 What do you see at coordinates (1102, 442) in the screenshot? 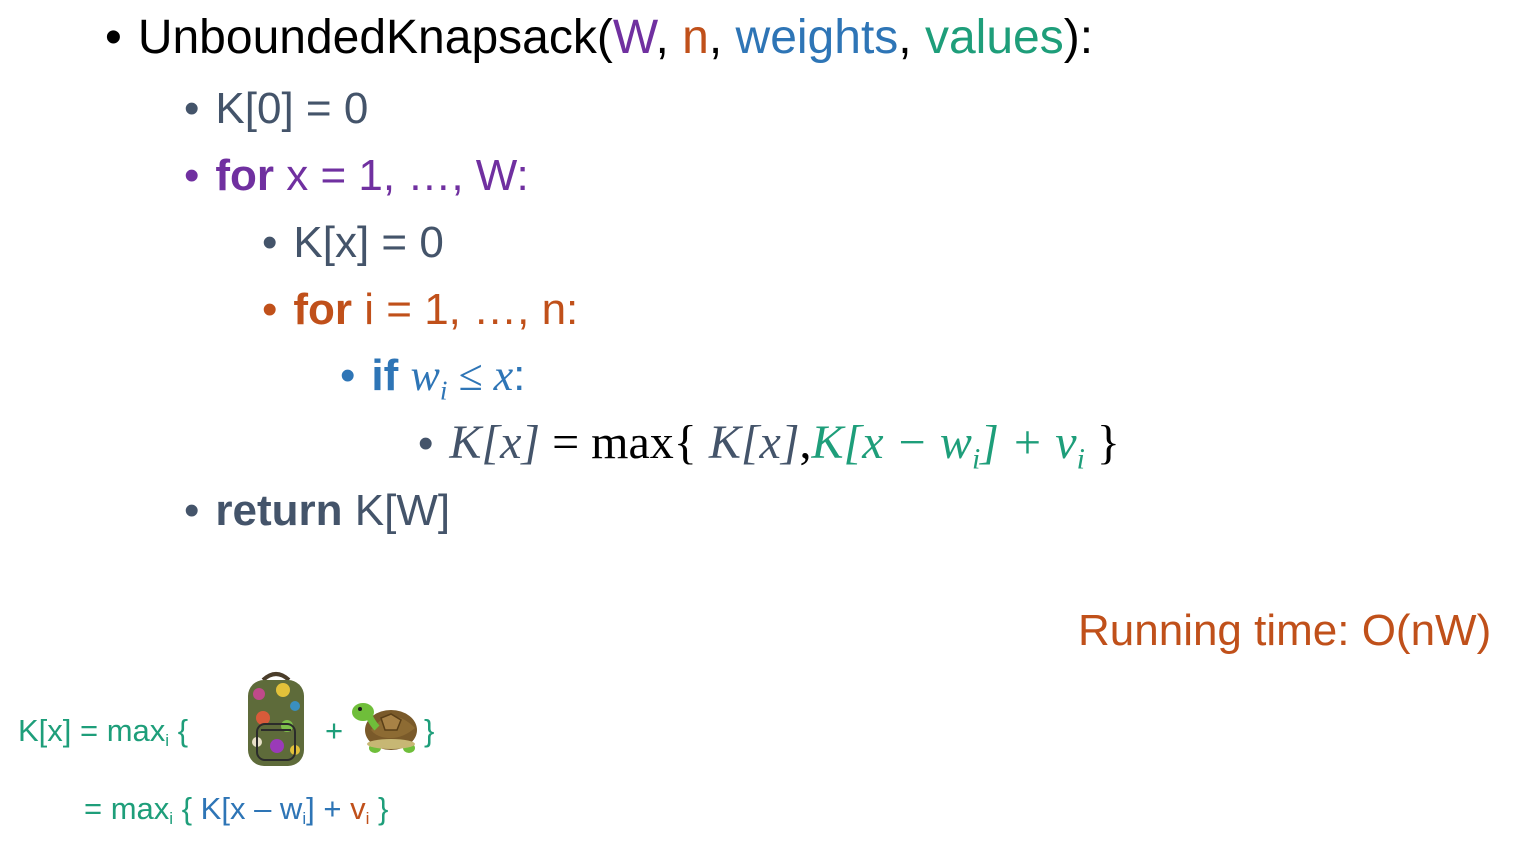
I see `max-close: }` at bounding box center [1102, 442].